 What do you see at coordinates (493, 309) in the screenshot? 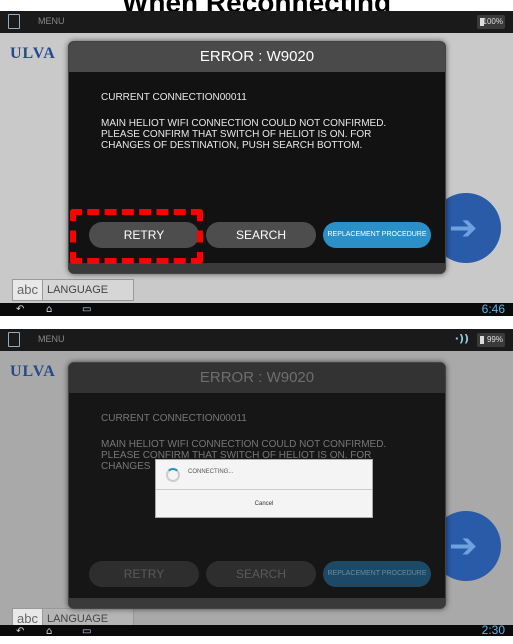
I see `clock: 6:46` at bounding box center [493, 309].